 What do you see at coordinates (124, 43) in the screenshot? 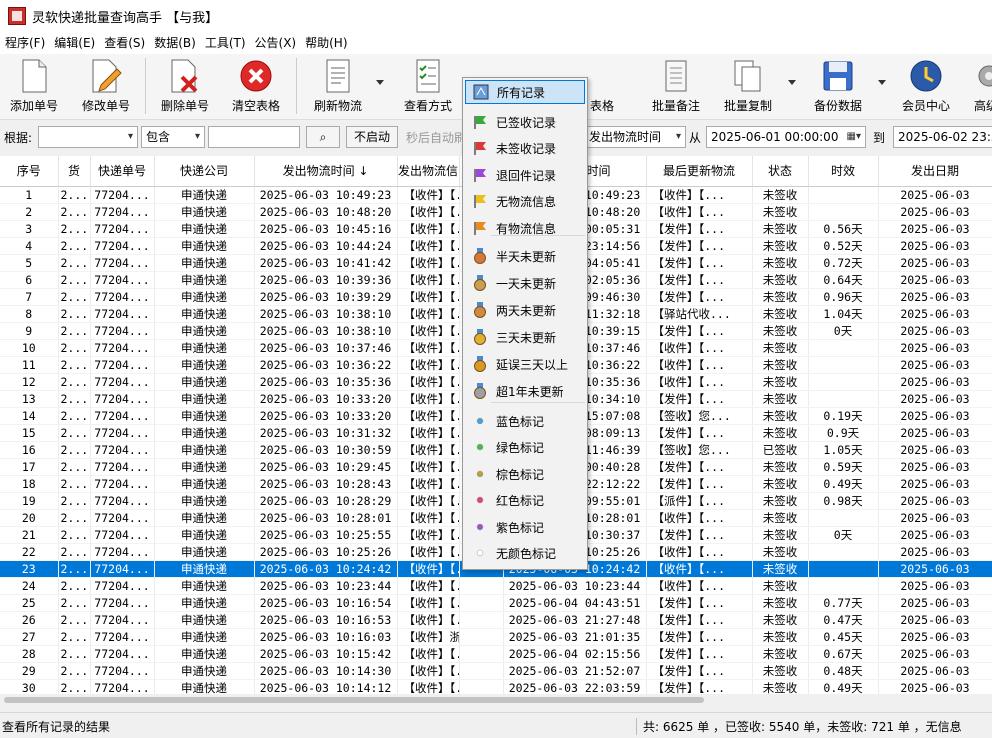
I see `menu-view: 查看(S)` at bounding box center [124, 43].